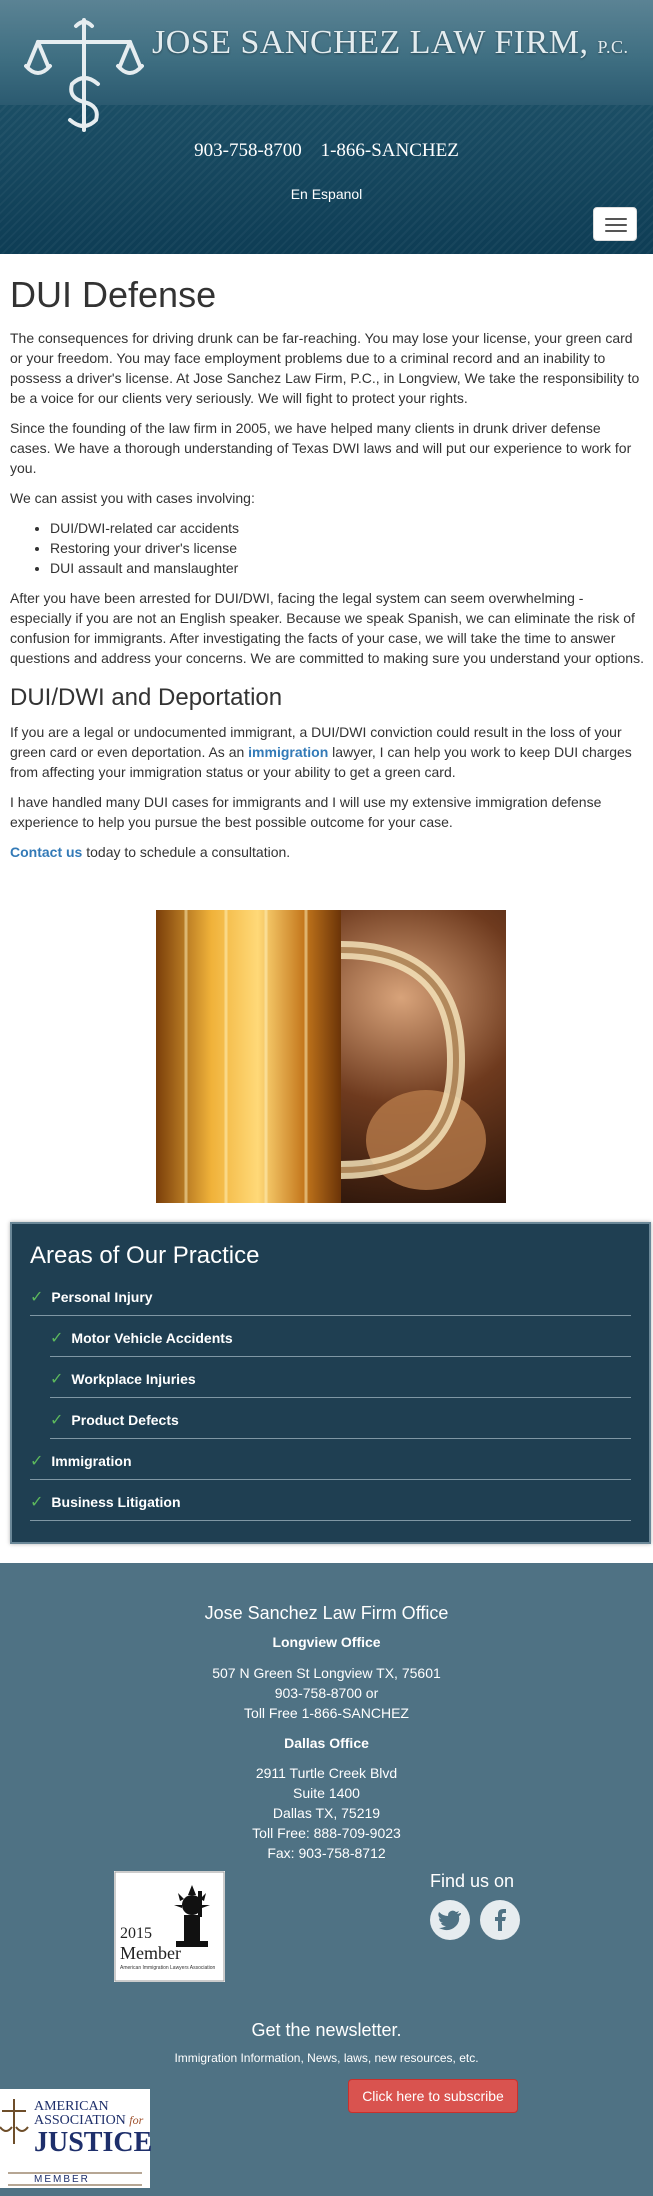 The image size is (653, 2196). What do you see at coordinates (347, 548) in the screenshot?
I see `list-item: Restoring your driver's license` at bounding box center [347, 548].